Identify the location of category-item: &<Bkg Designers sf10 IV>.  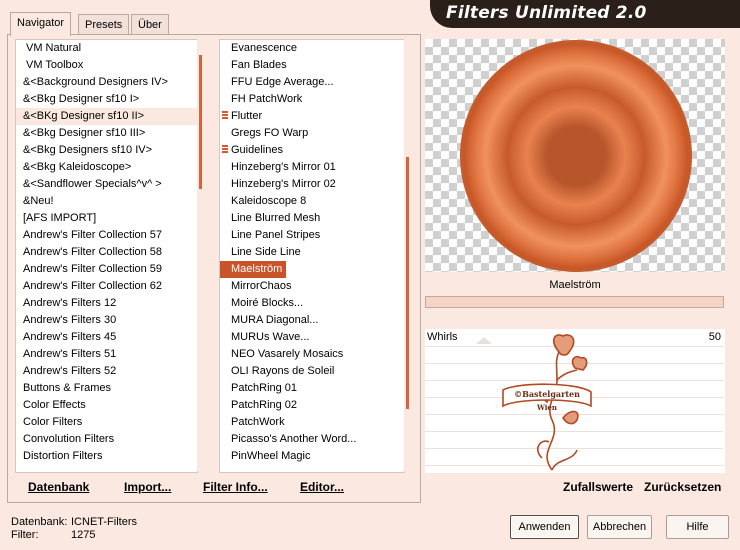
(106, 150).